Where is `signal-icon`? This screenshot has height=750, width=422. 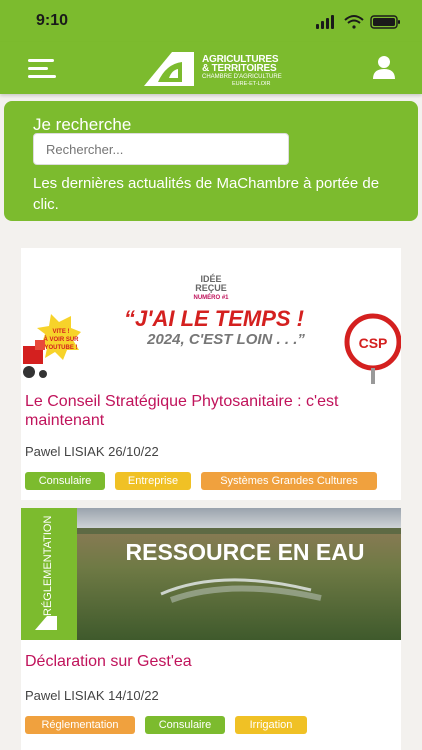
signal-icon is located at coordinates (325, 22).